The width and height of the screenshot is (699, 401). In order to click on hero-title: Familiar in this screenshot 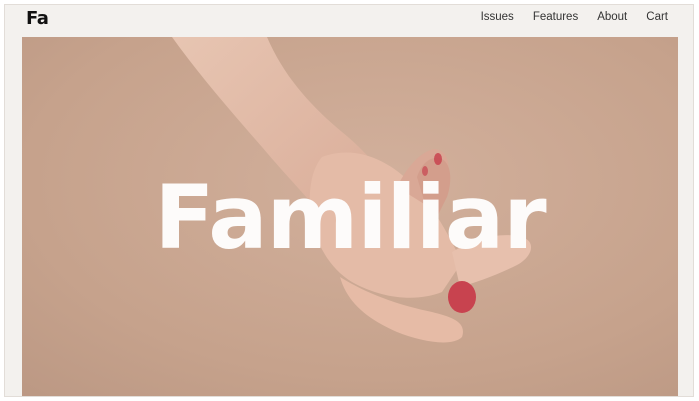, I will do `click(350, 217)`.